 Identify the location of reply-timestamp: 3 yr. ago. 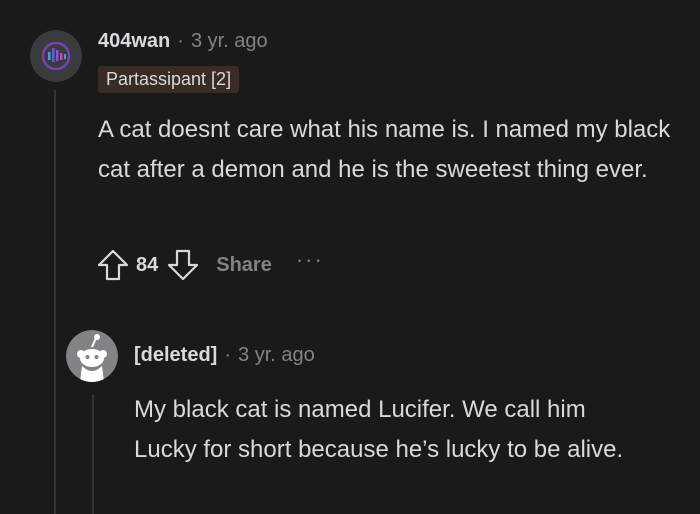
(276, 355).